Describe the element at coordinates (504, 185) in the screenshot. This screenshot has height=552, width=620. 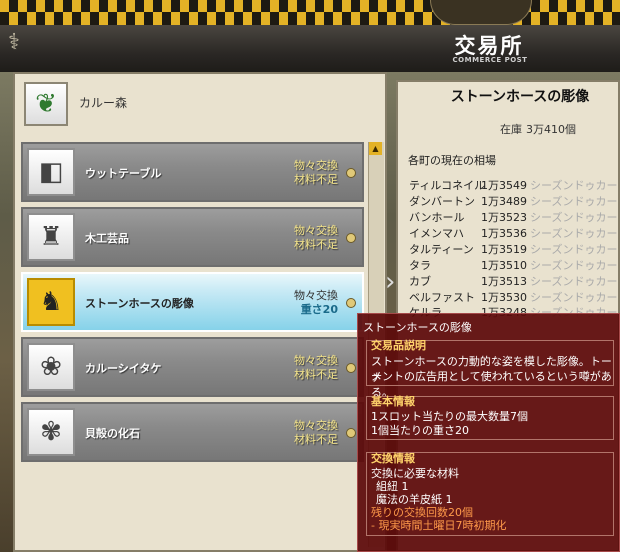
I see `price-value: 1万3549` at that location.